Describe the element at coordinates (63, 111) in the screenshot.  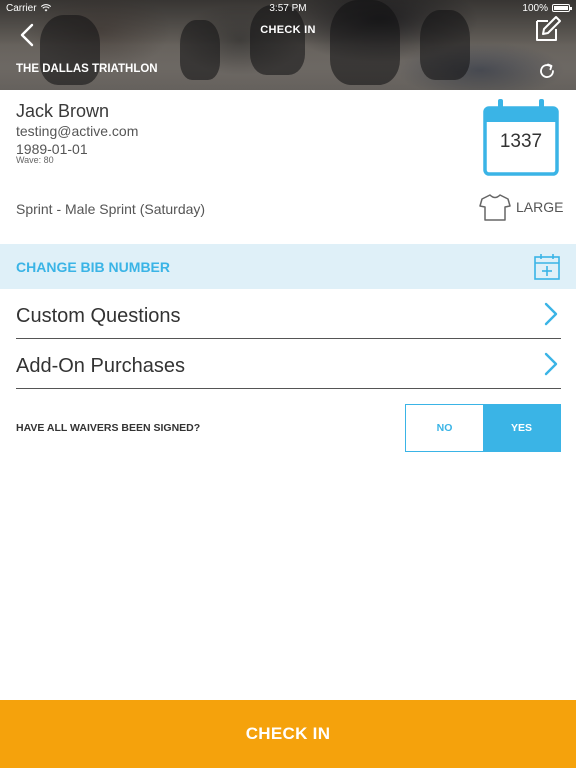
I see `participant-name: Jack Brown` at that location.